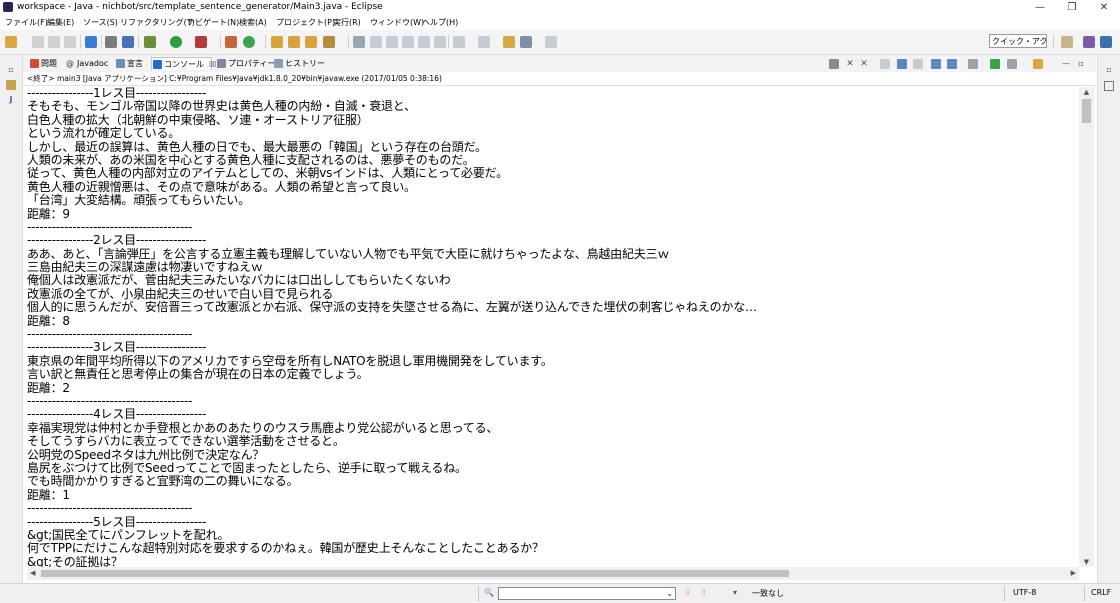 The height and width of the screenshot is (603, 1120). I want to click on tab-console: コンソール ☒, so click(183, 63).